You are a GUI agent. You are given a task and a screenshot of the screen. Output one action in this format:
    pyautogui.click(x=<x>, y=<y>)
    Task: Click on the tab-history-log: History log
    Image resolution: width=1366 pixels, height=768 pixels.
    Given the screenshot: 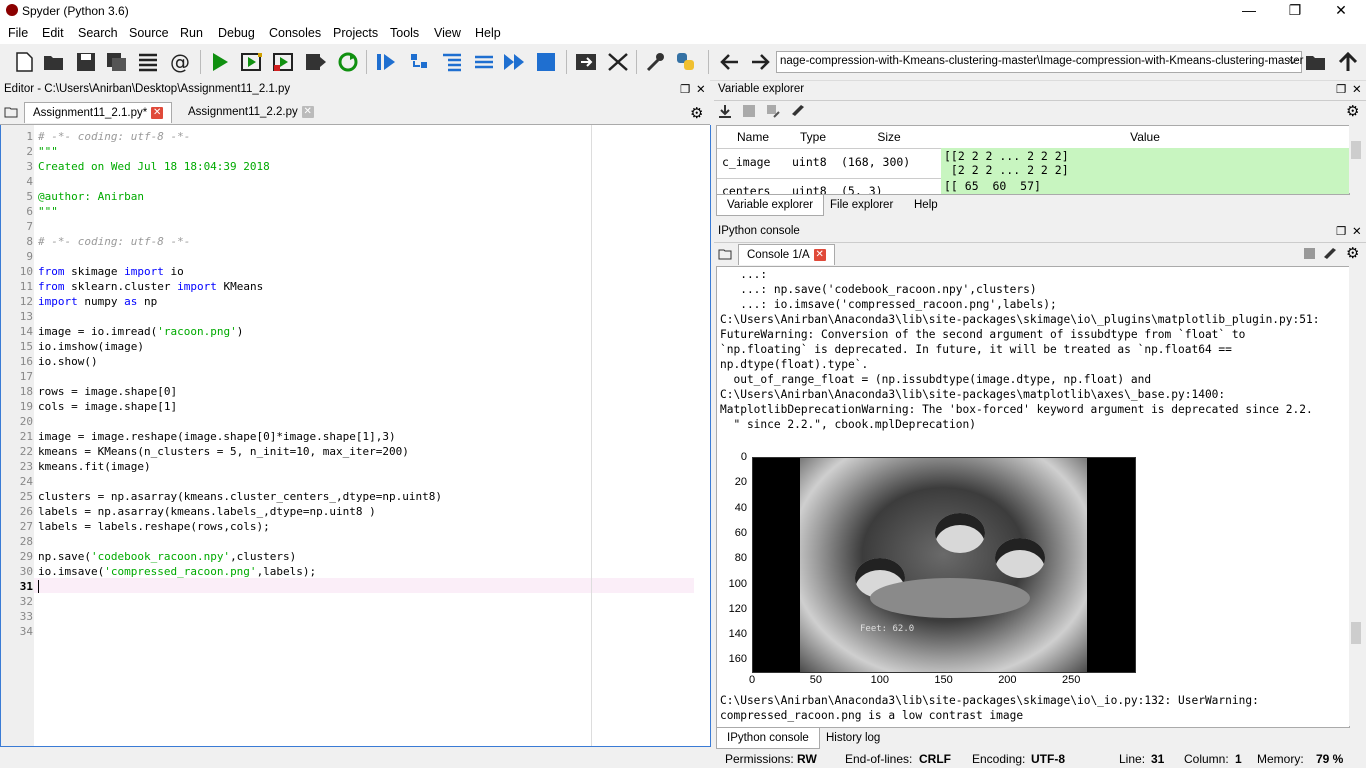 What is the action you would take?
    pyautogui.click(x=853, y=738)
    